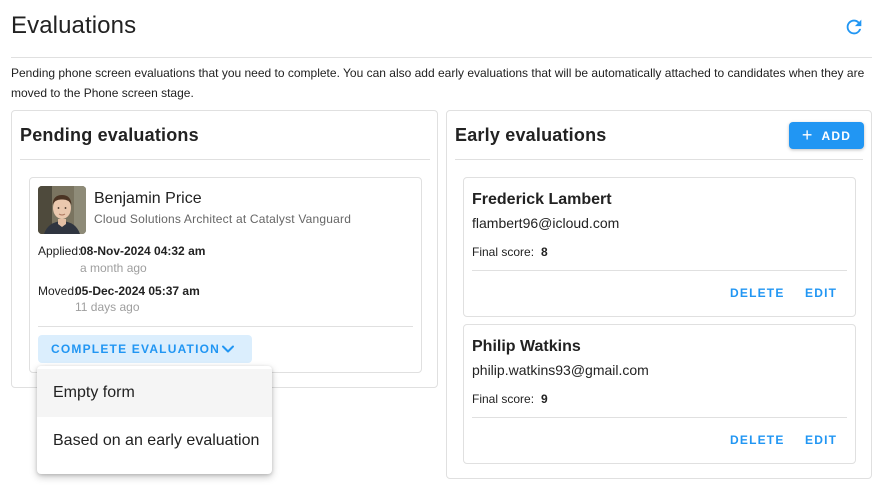 This screenshot has height=488, width=881. Describe the element at coordinates (143, 251) in the screenshot. I see `applied-date: 08-Nov-2024 04:32 am` at that location.